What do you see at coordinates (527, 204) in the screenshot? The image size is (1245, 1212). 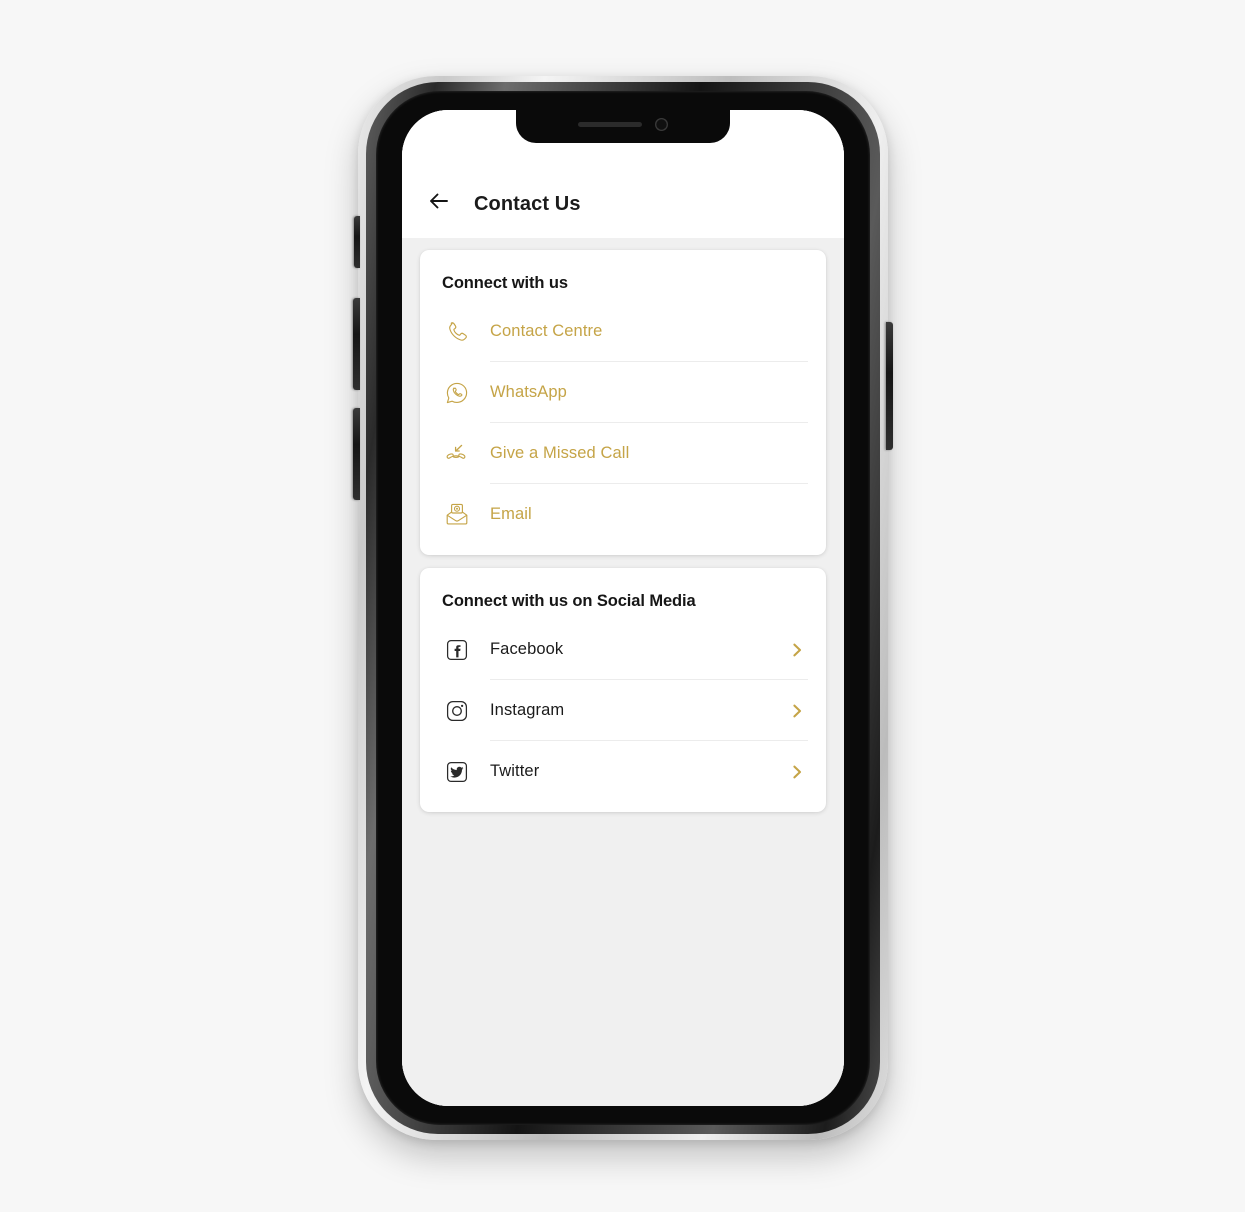 I see `page-title: Contact Us` at bounding box center [527, 204].